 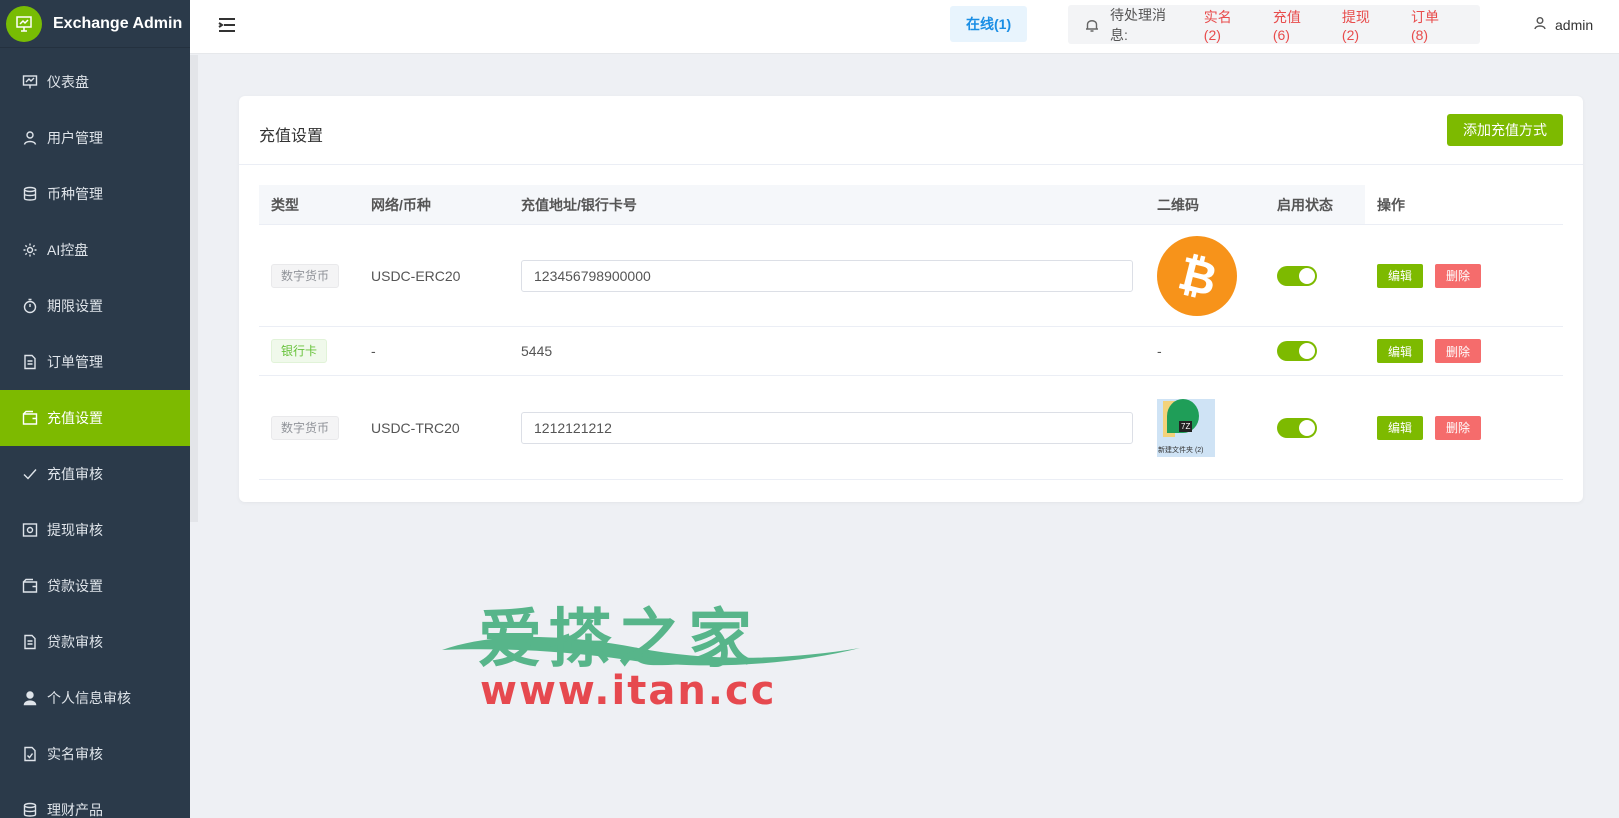 I want to click on sidebar-scrollbar, so click(x=194, y=288).